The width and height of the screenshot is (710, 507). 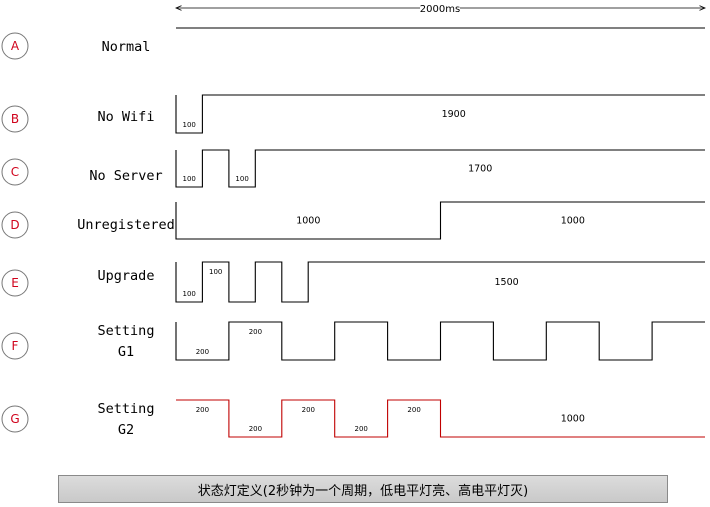 What do you see at coordinates (126, 276) in the screenshot?
I see `row-label: Upgrade` at bounding box center [126, 276].